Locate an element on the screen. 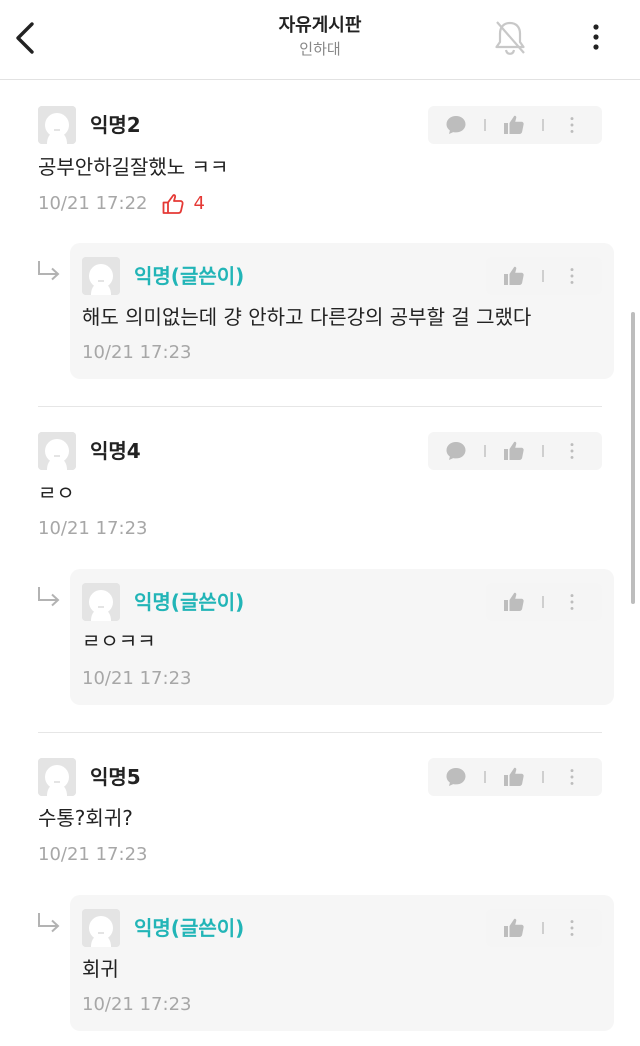 This screenshot has width=640, height=1046. more-menu-button is located at coordinates (596, 38).